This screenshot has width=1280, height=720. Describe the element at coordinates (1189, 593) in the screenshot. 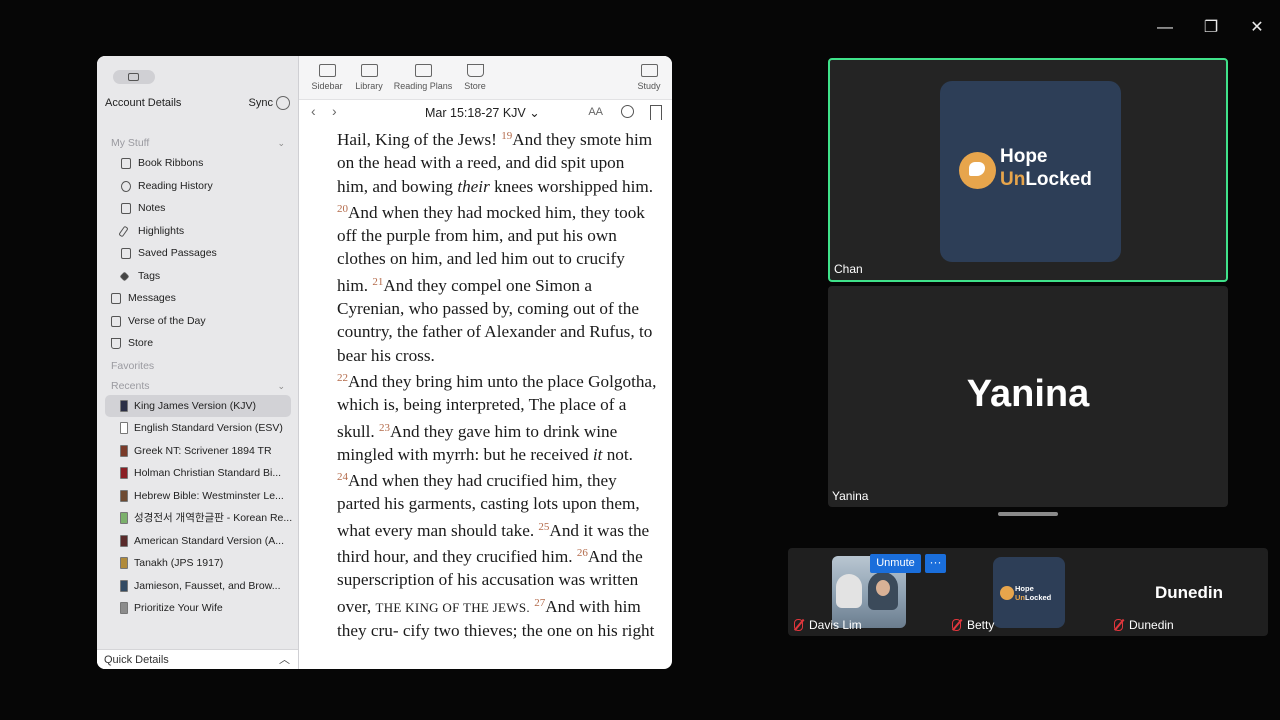

I see `participant-display-name: Dunedin` at that location.